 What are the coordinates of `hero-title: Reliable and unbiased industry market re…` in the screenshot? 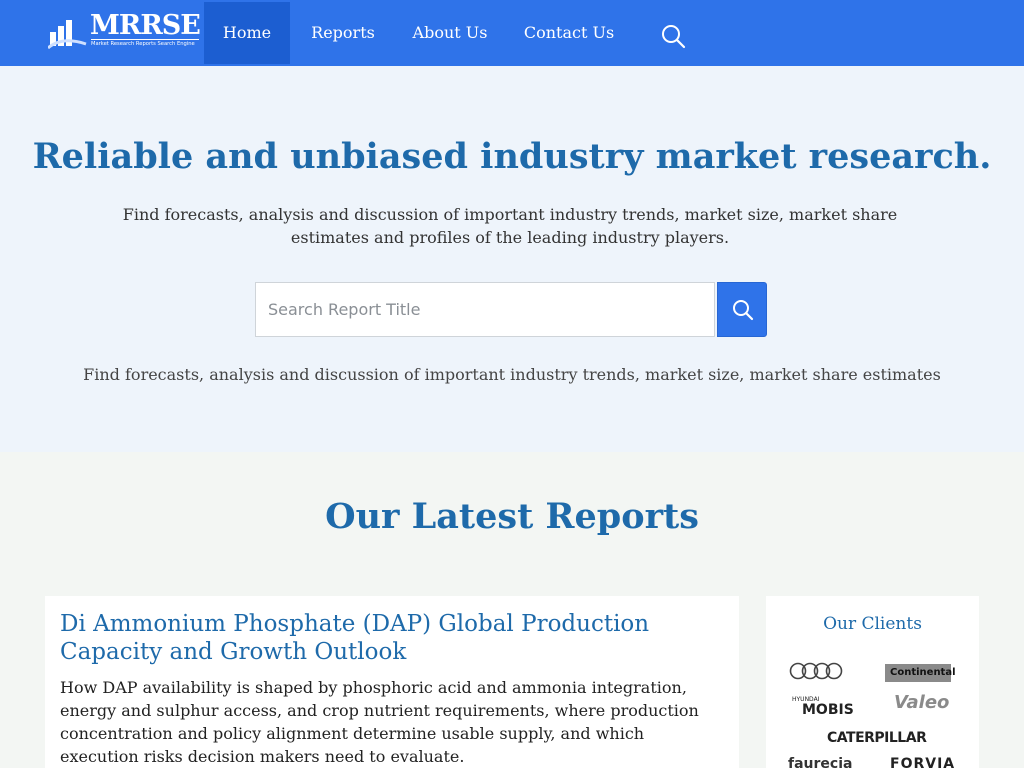 It's located at (512, 156).